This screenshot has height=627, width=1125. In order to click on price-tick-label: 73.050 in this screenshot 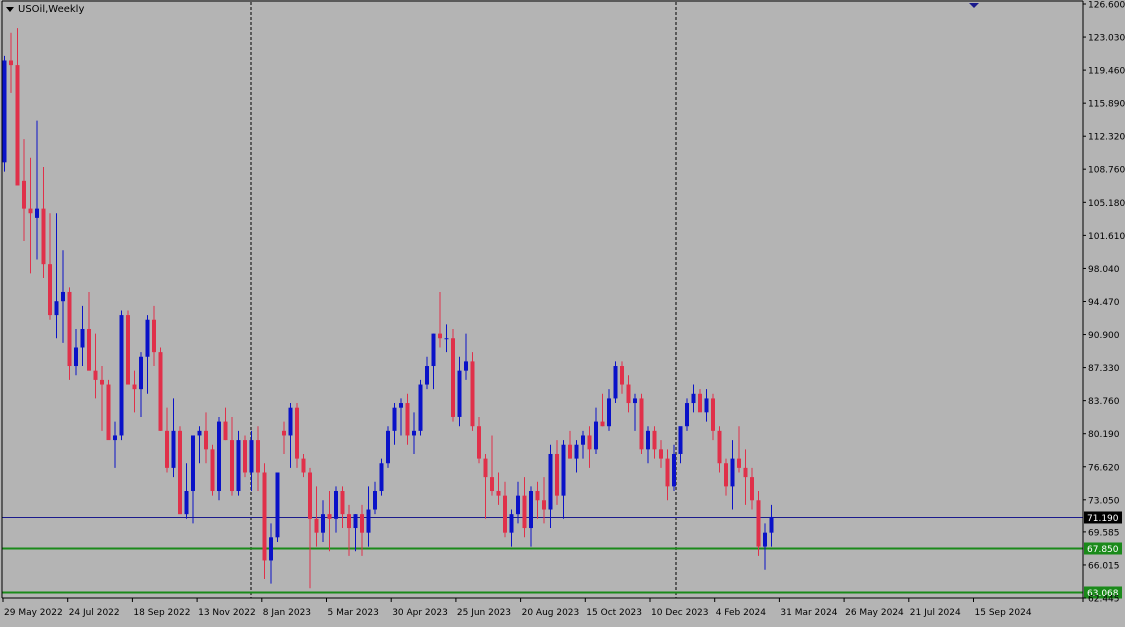, I will do `click(1104, 501)`.